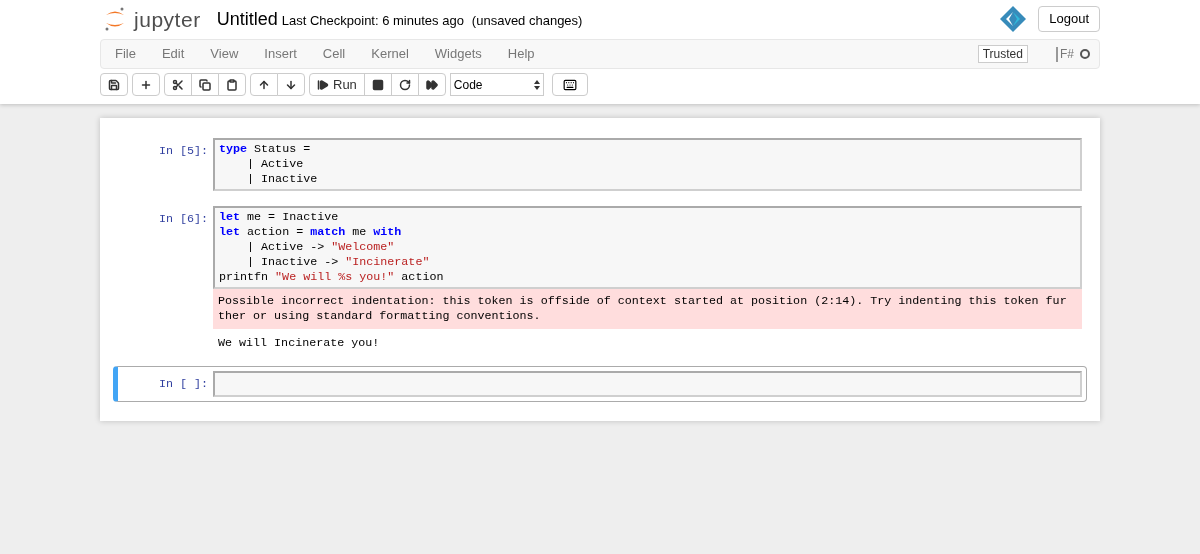 The height and width of the screenshot is (554, 1200). Describe the element at coordinates (337, 84) in the screenshot. I see `run-button: Run` at that location.